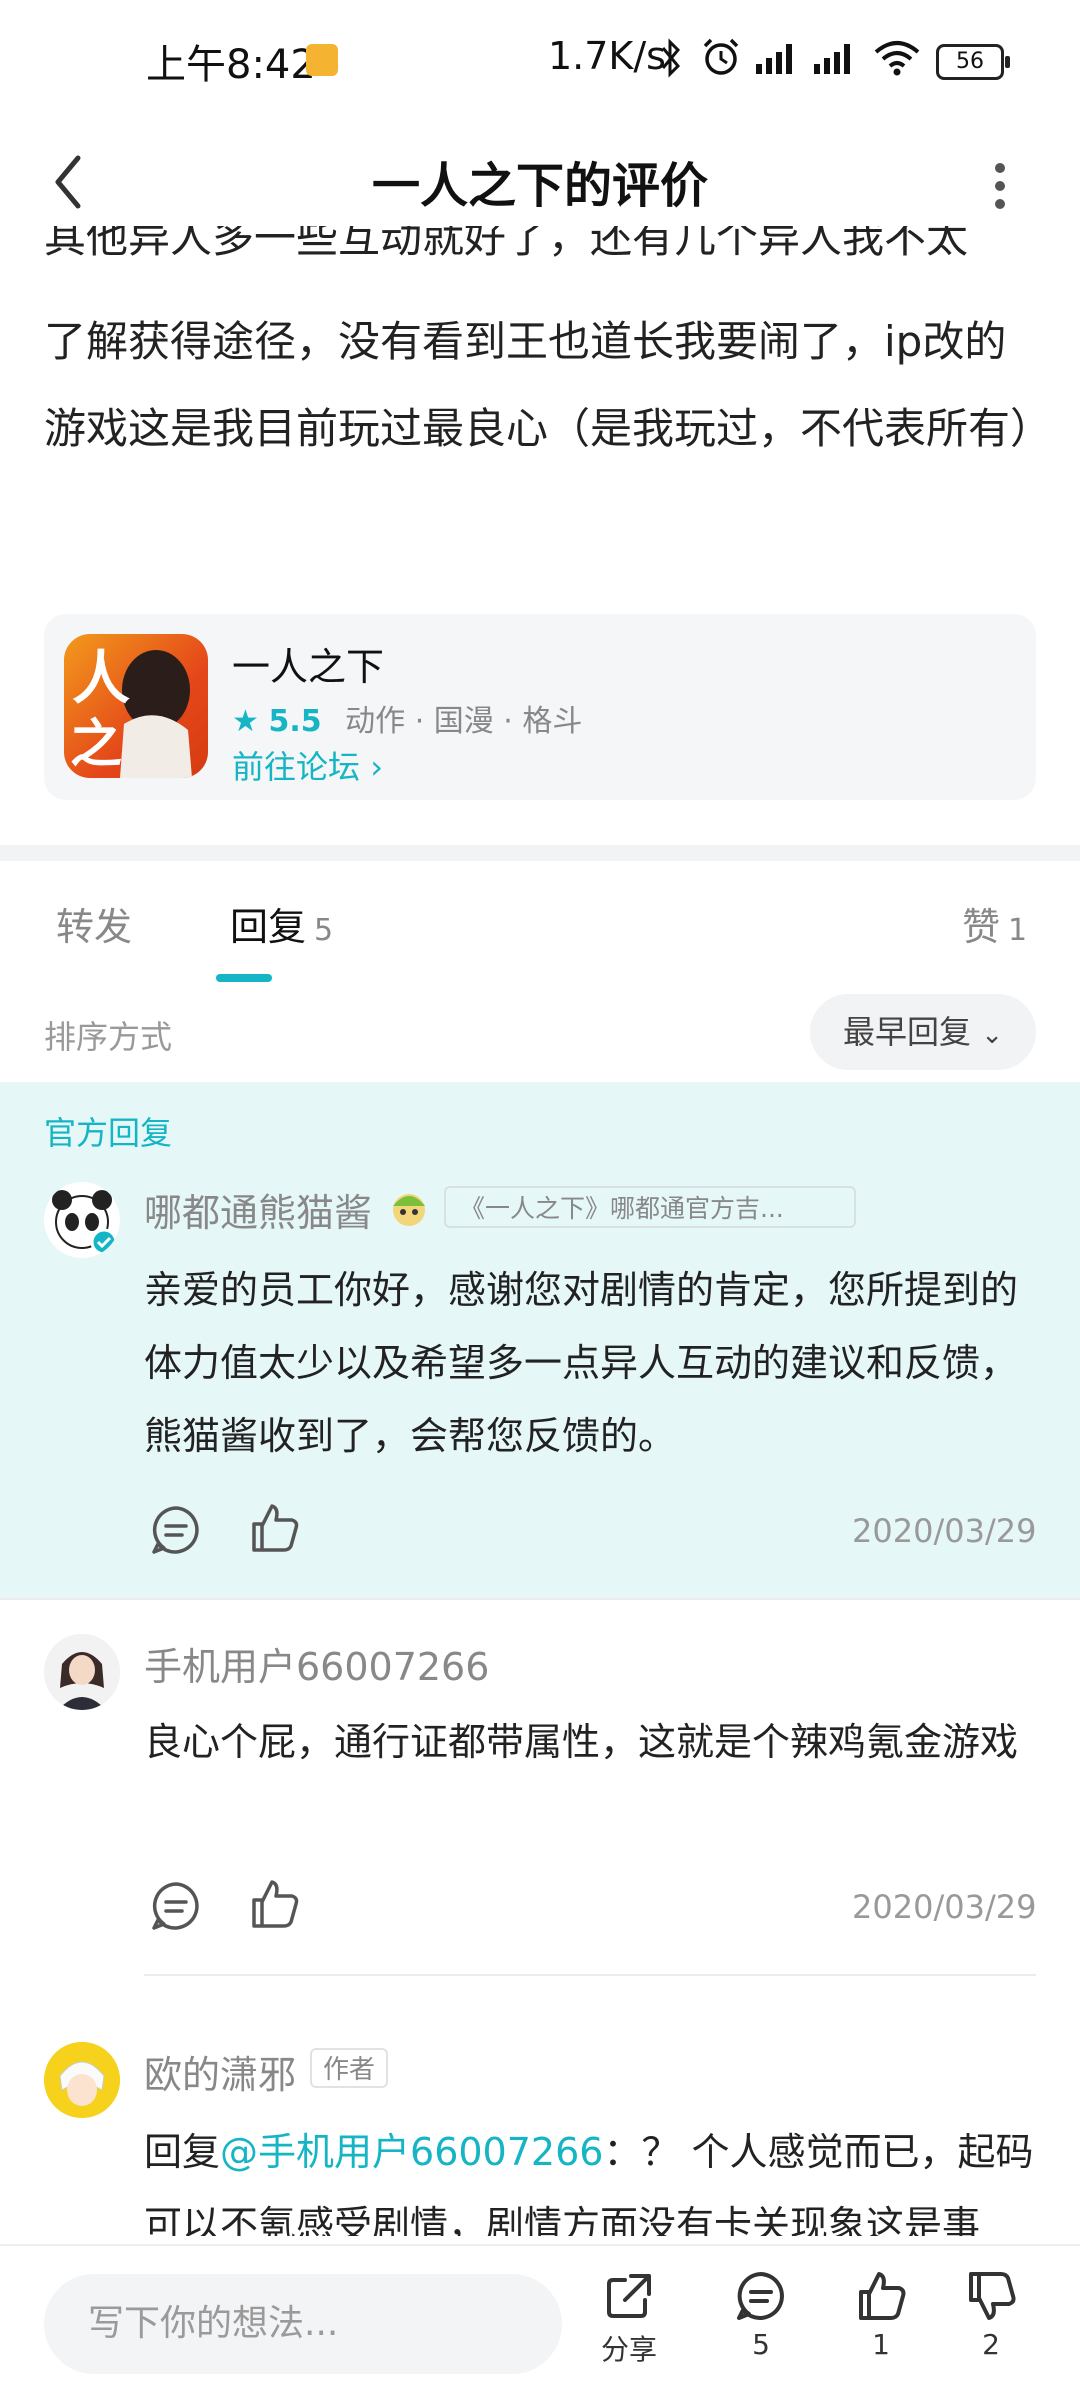  Describe the element at coordinates (464, 721) in the screenshot. I see `game-tags: 动作 · 国漫 · 格斗` at that location.